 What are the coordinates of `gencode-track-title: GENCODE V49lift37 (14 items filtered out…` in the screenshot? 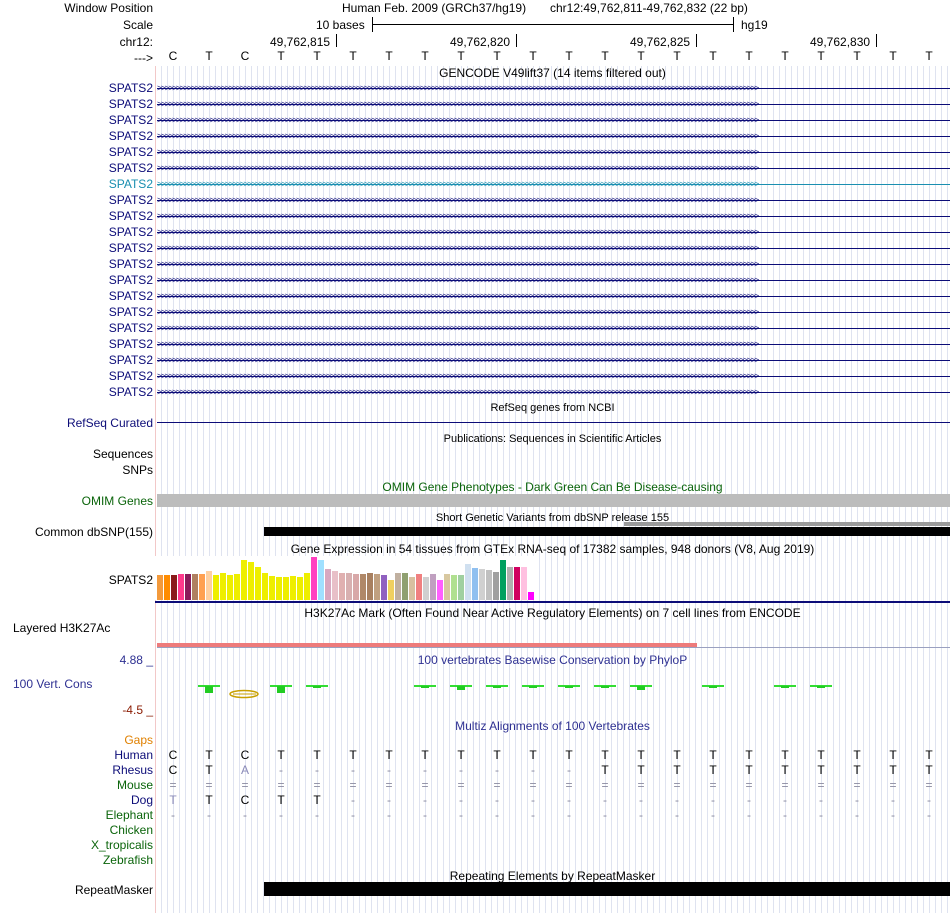 It's located at (552, 73).